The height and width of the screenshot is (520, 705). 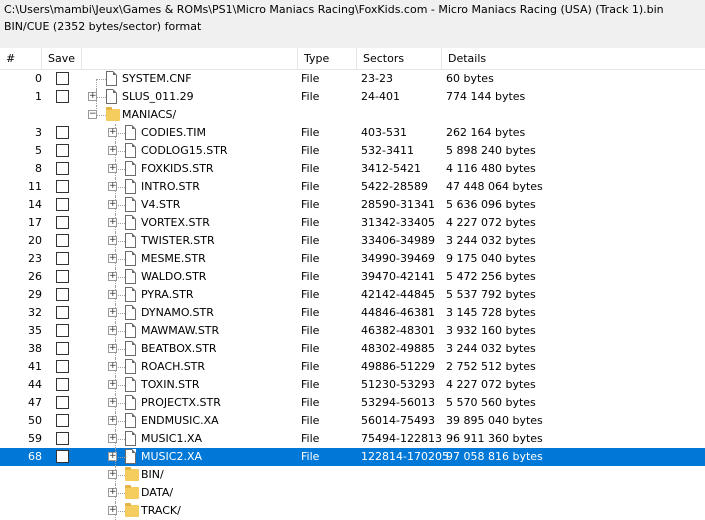 What do you see at coordinates (391, 168) in the screenshot?
I see `entry-sectors: 3412-5421` at bounding box center [391, 168].